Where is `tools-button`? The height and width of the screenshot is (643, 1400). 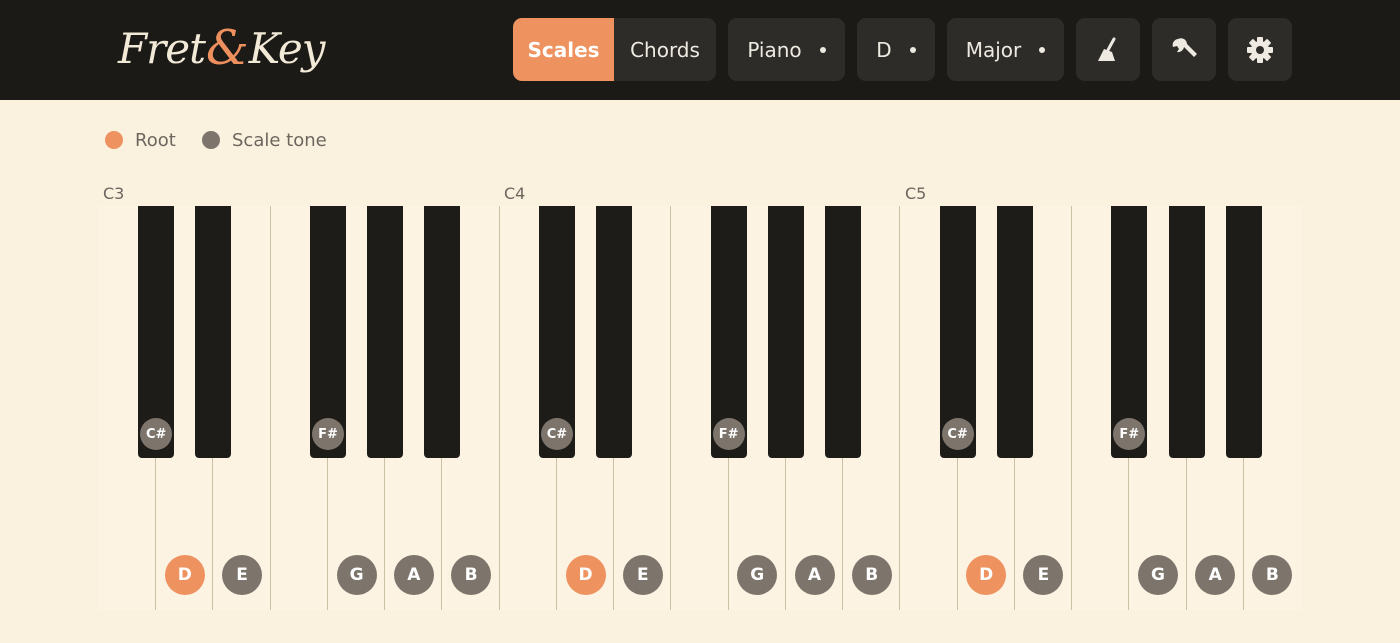 tools-button is located at coordinates (1184, 49).